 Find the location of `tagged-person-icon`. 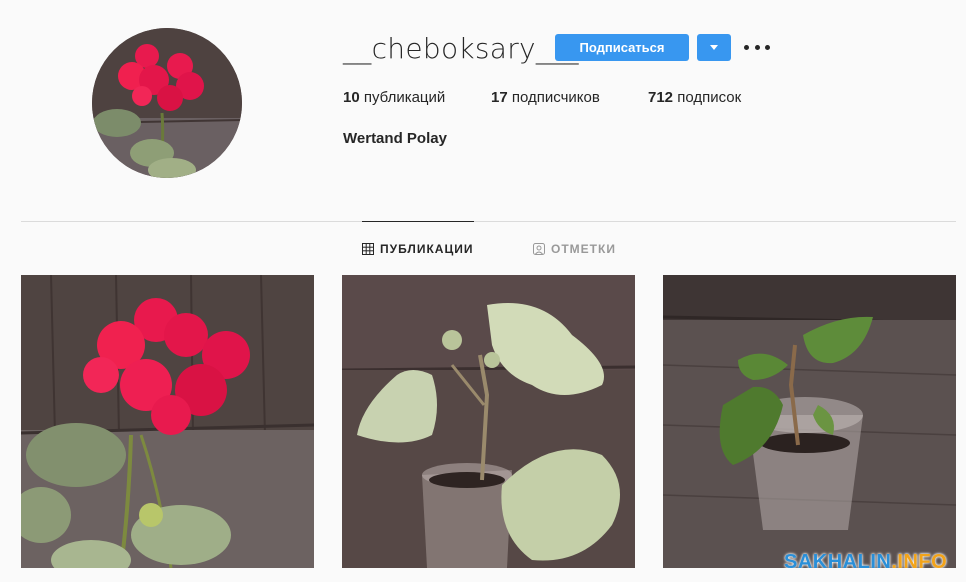

tagged-person-icon is located at coordinates (539, 249).